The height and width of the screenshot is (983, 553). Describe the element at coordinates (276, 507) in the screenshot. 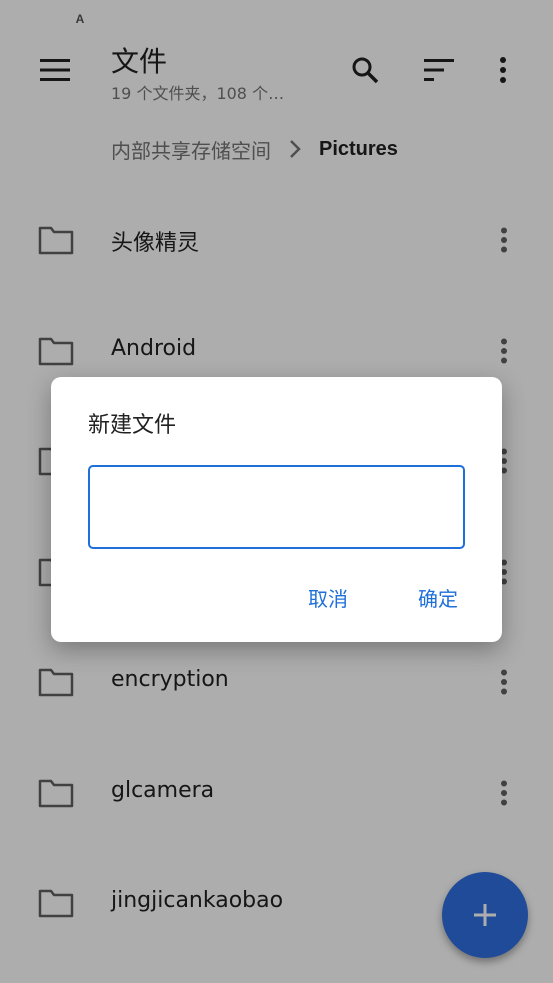

I see `file-name-input` at that location.